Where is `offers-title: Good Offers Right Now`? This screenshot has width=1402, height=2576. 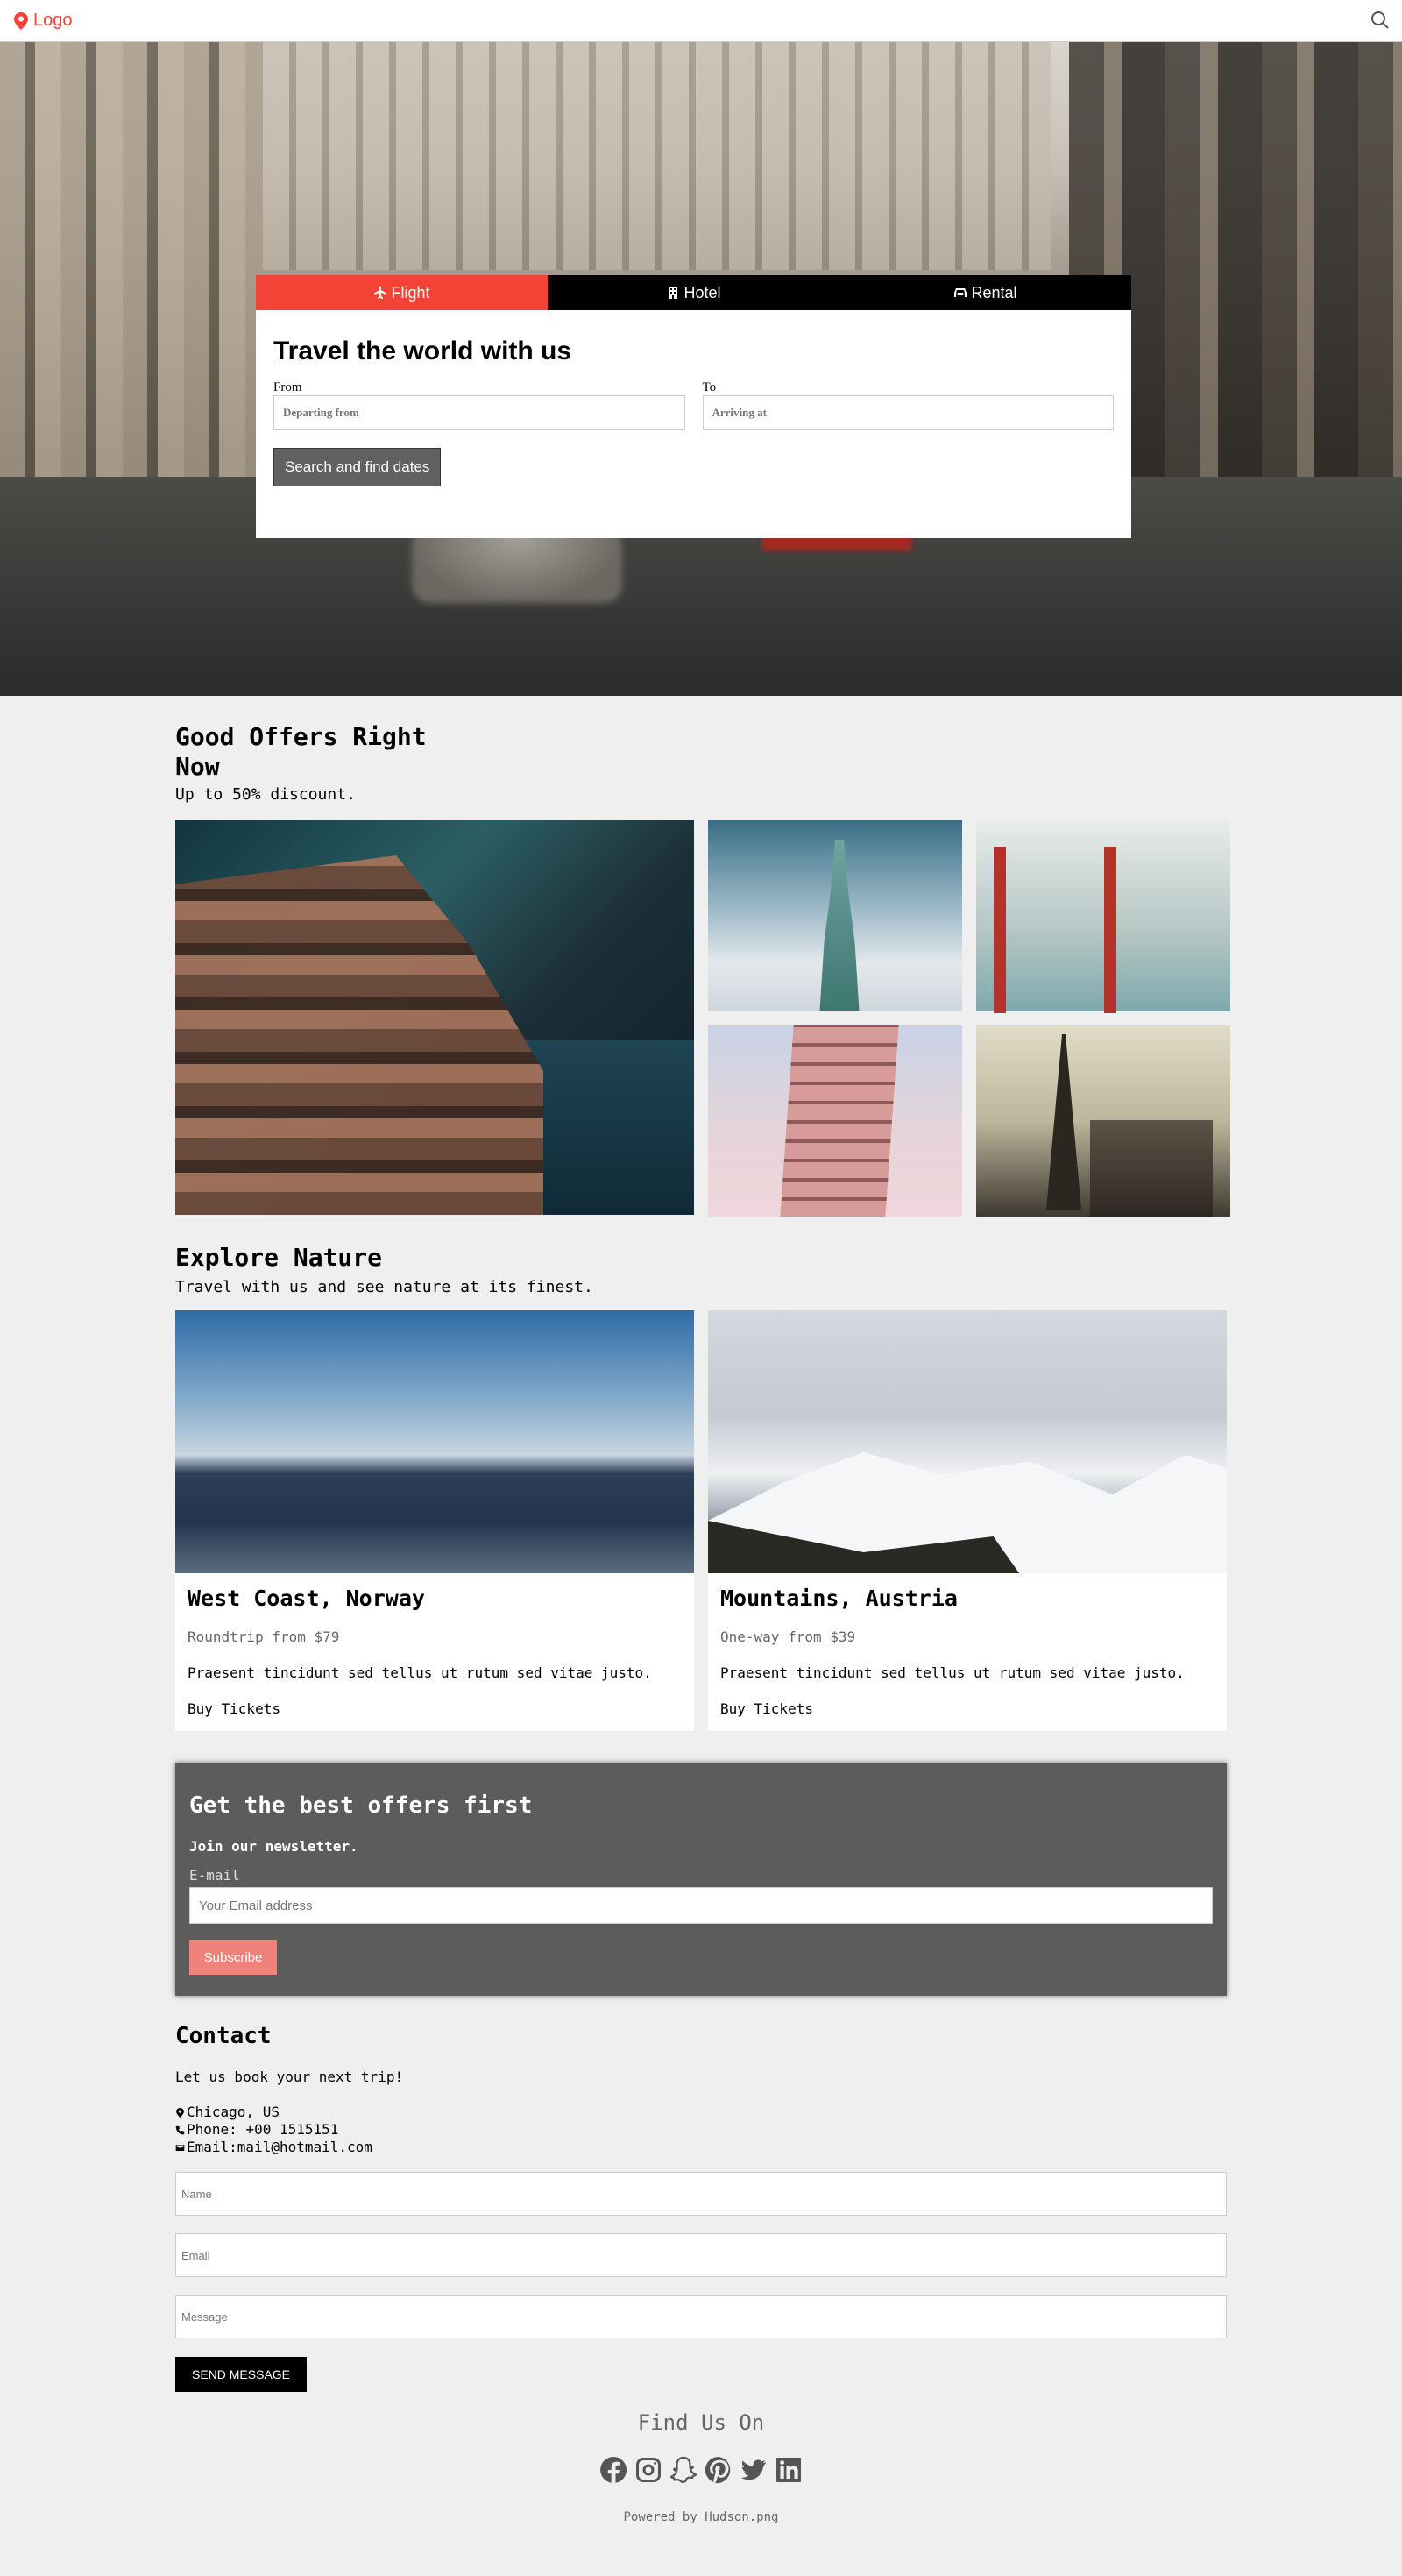 offers-title: Good Offers Right Now is located at coordinates (301, 752).